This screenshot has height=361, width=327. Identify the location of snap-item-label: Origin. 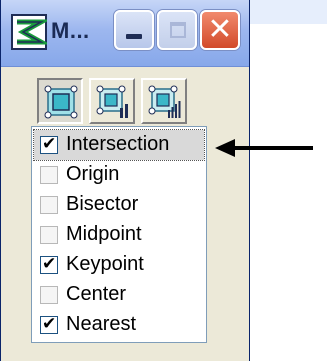
(93, 174).